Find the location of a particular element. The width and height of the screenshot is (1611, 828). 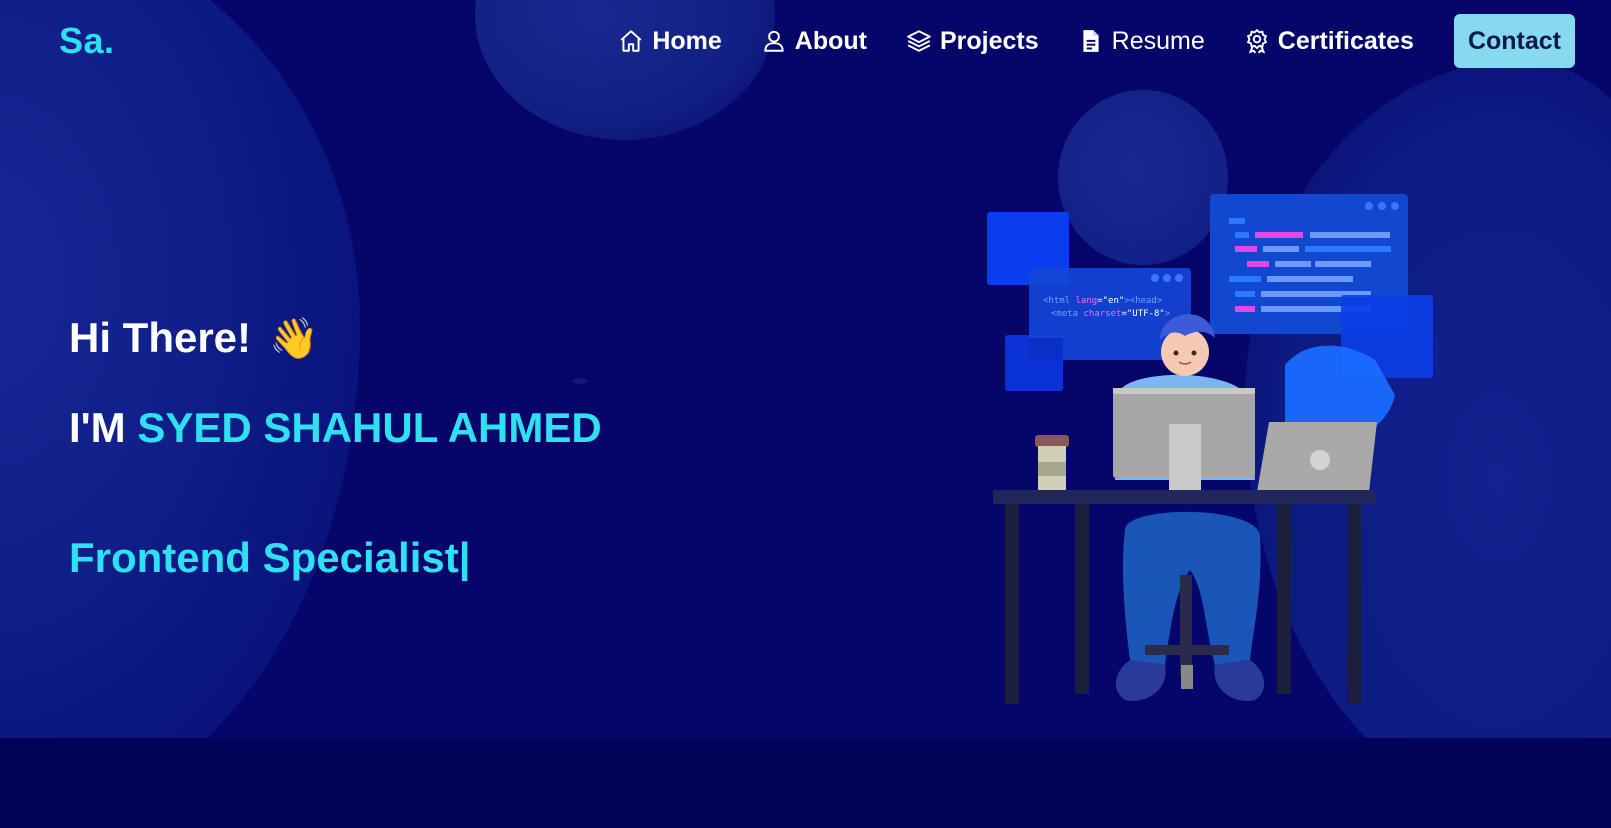

nav-item-label: Home is located at coordinates (687, 40).